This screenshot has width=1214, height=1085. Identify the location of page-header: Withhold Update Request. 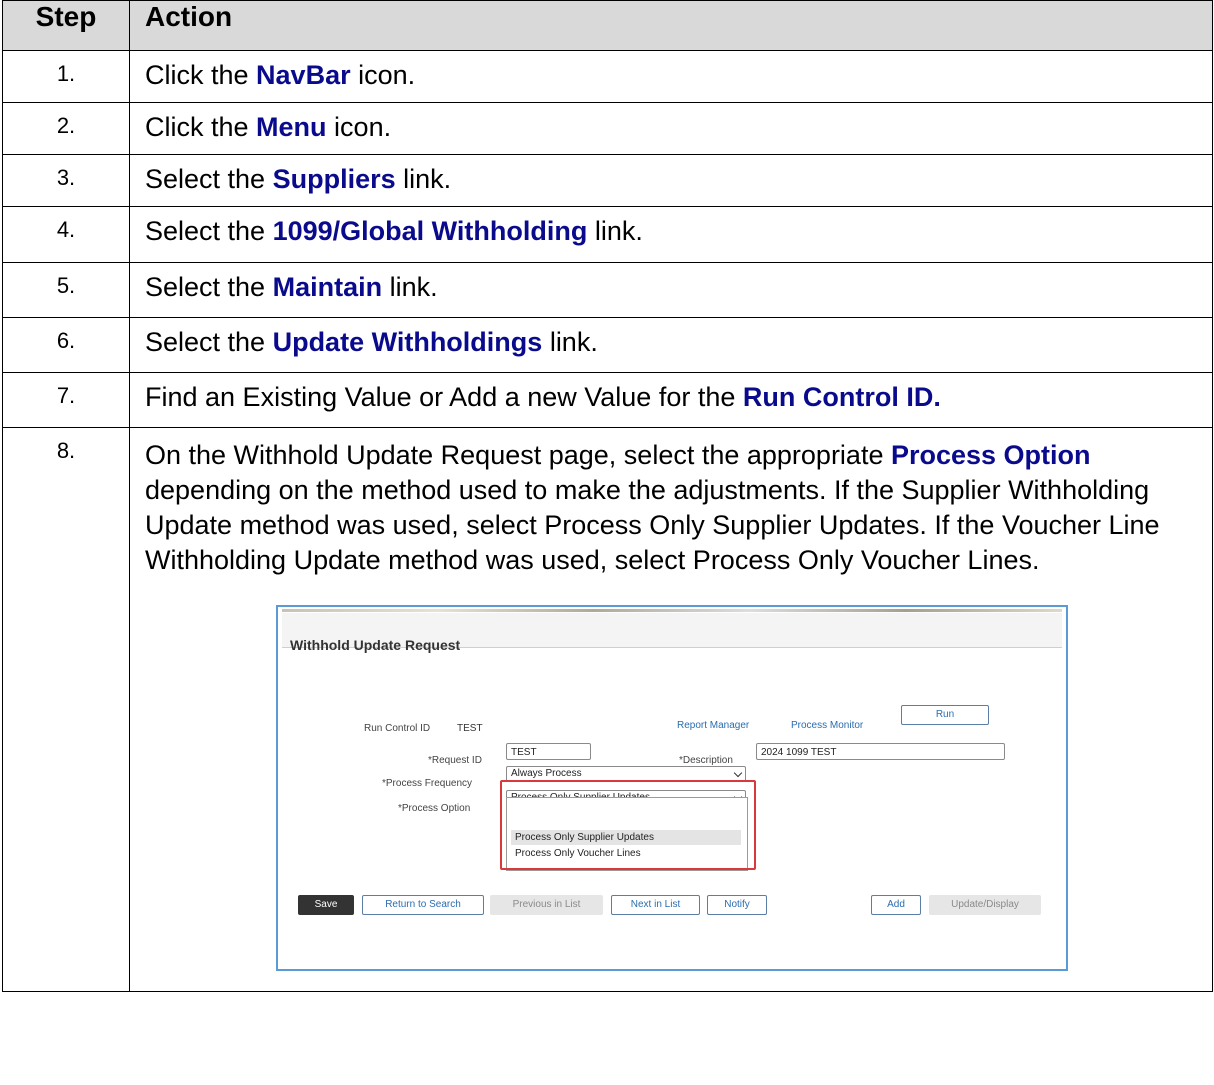
(672, 633).